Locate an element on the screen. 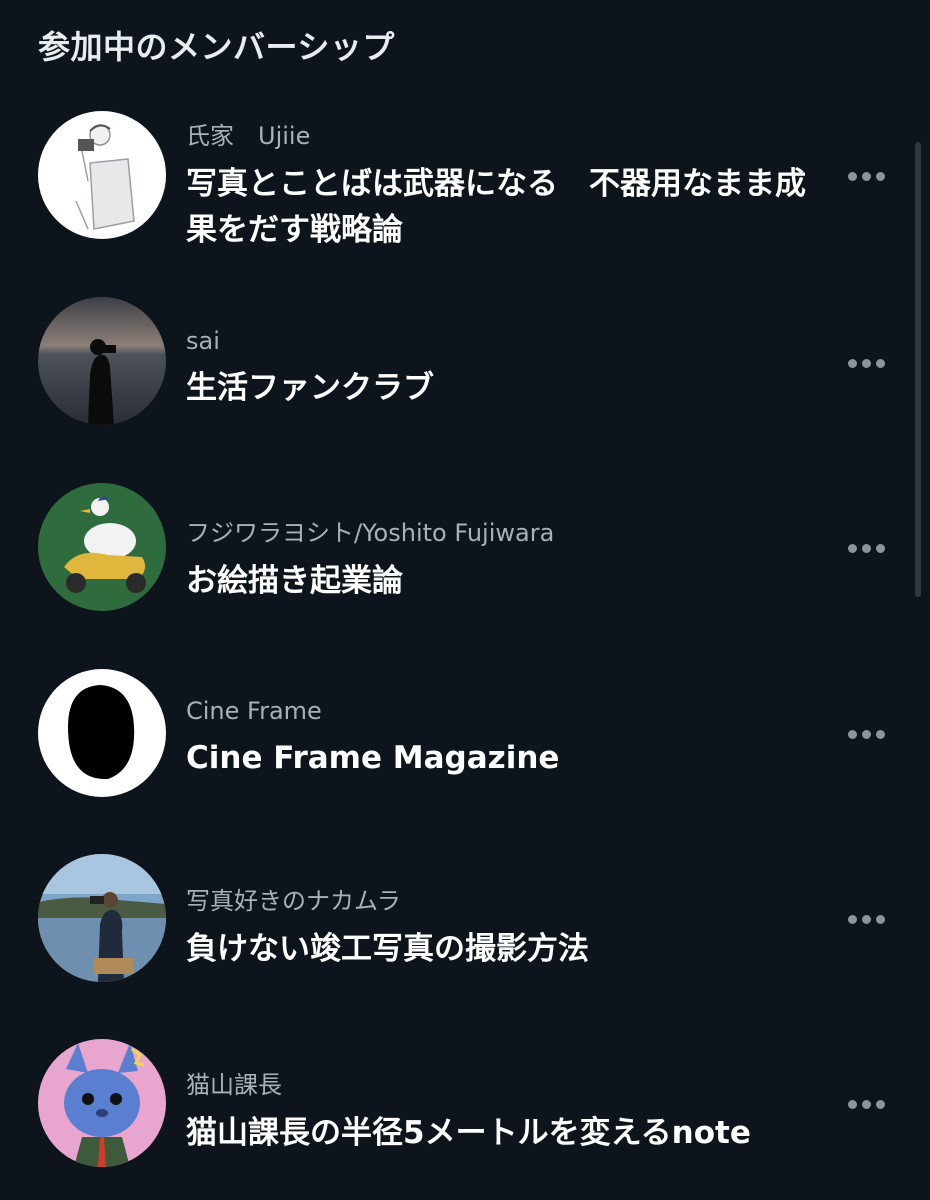 The height and width of the screenshot is (1200, 930). membership-text: 氏家 Ujiie 写真とことばは武器になる 不器用なまま成果をだす戦略論 is located at coordinates (501, 184).